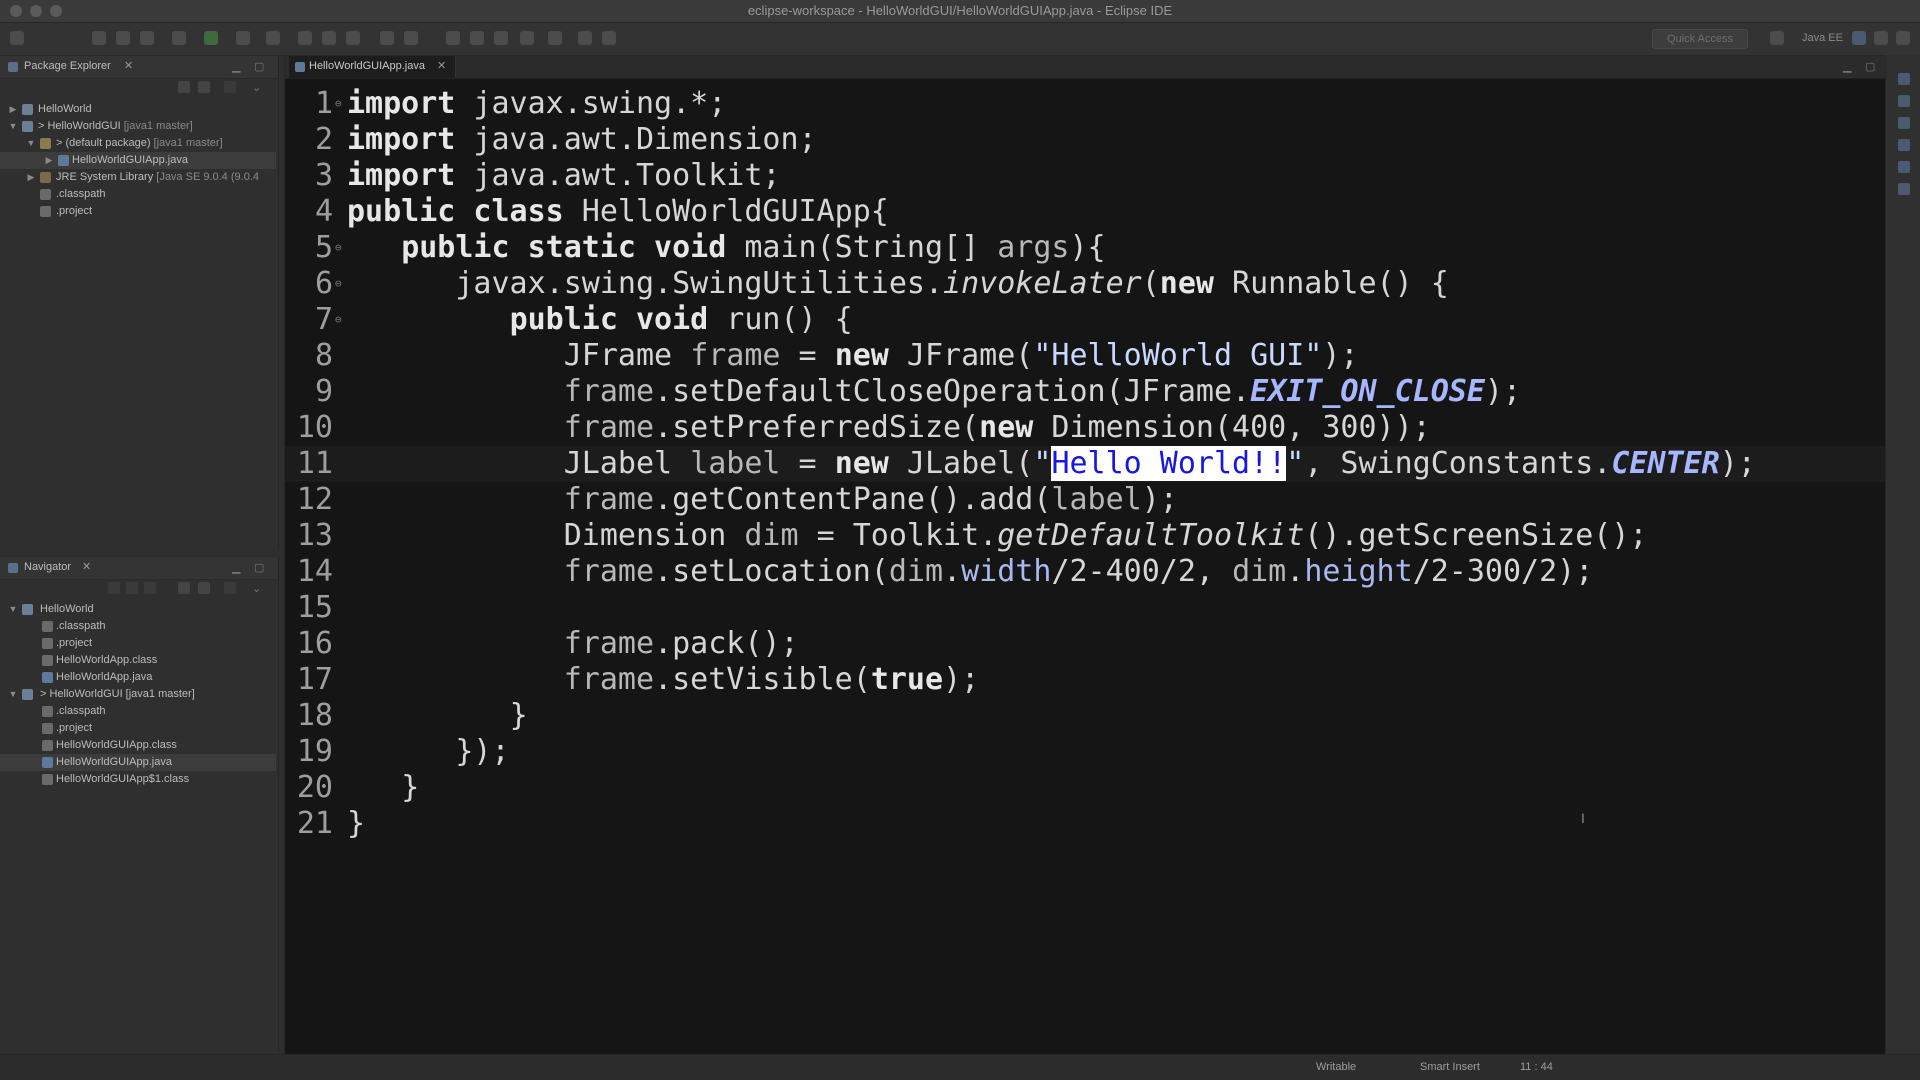 This screenshot has height=1080, width=1920. I want to click on problems-icon, so click(1904, 123).